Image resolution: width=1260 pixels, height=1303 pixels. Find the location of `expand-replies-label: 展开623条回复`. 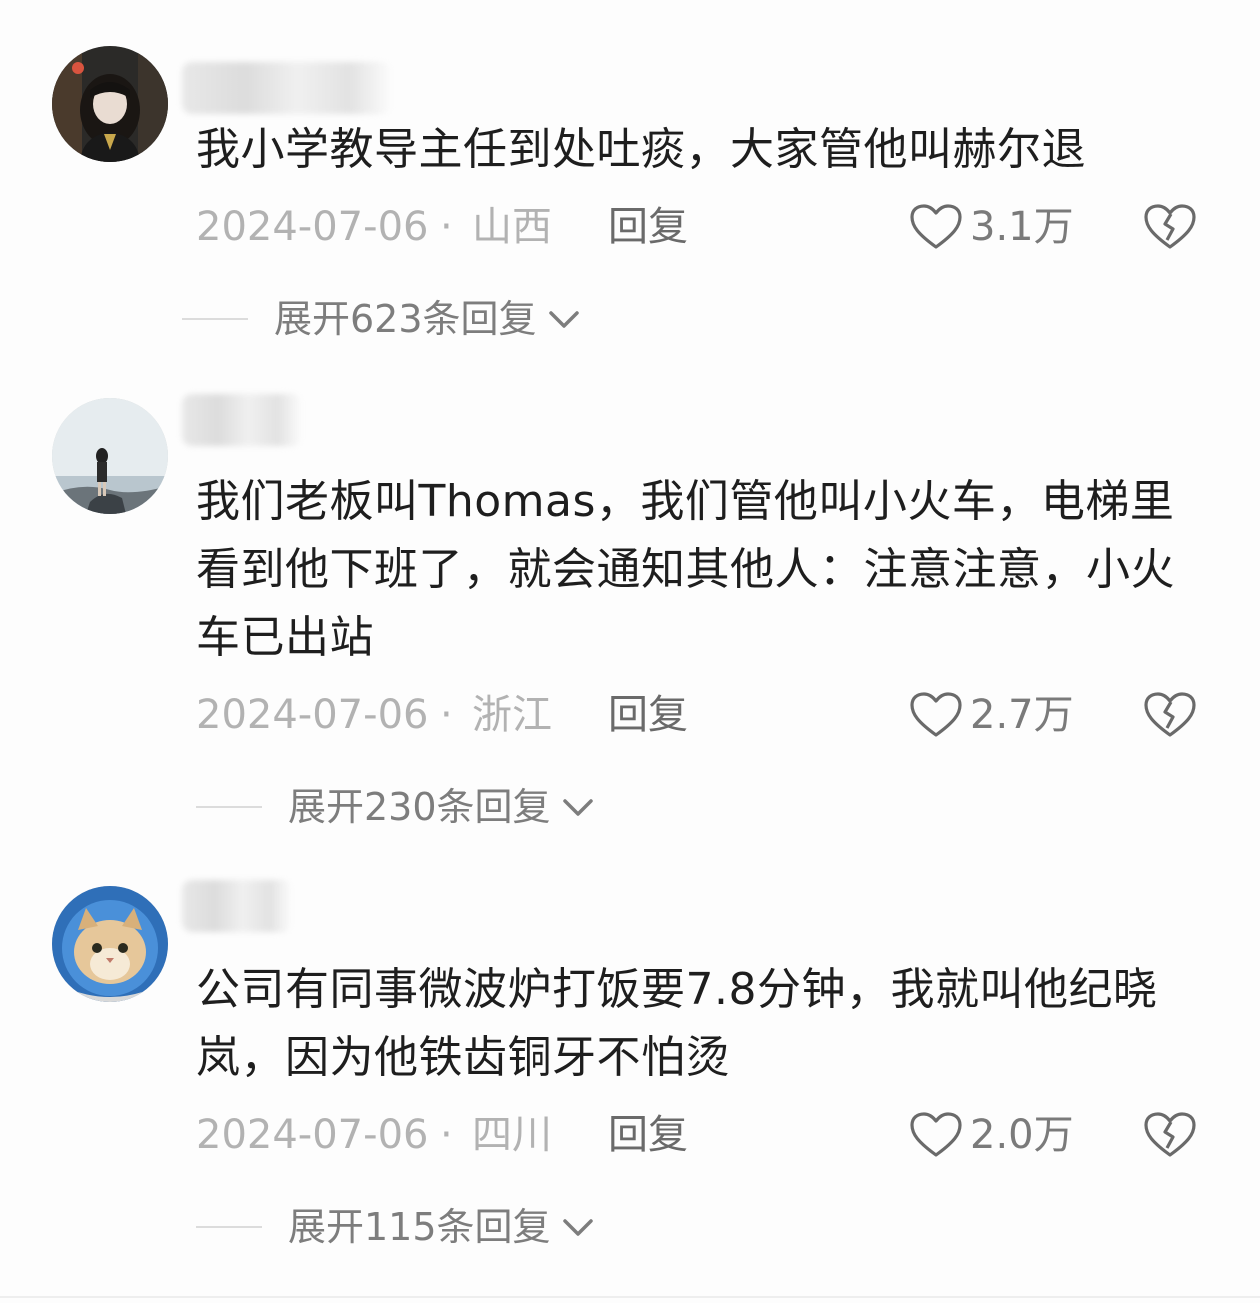

expand-replies-label: 展开623条回复 is located at coordinates (405, 319).